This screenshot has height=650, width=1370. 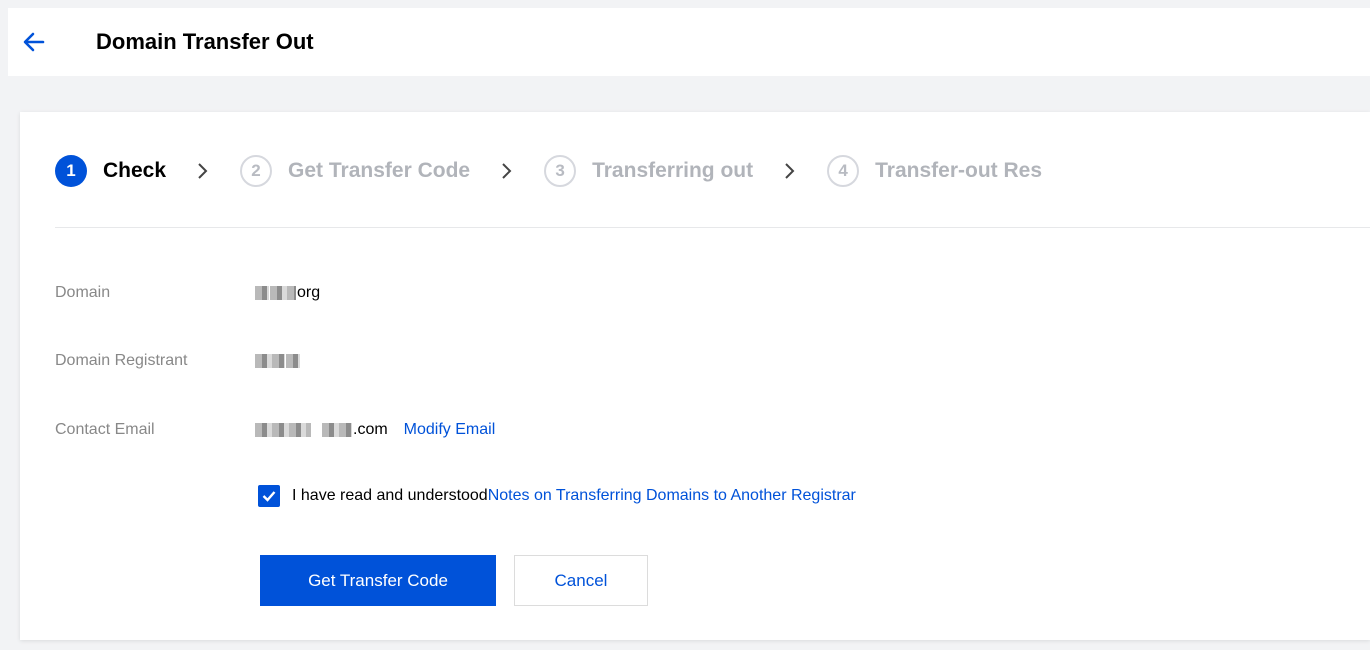 I want to click on checkmark-icon, so click(x=269, y=496).